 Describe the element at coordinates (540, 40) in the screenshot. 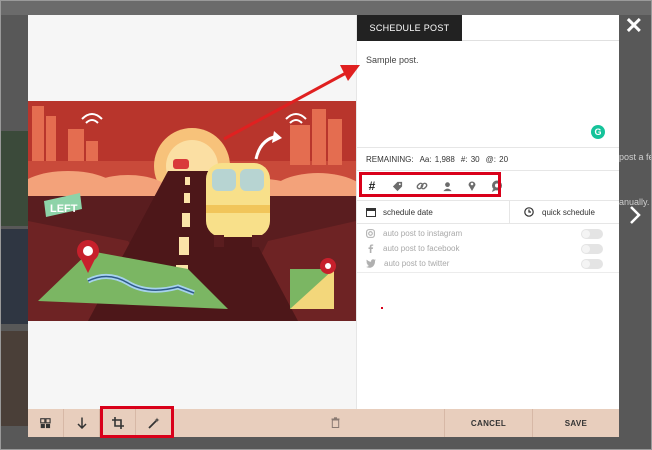

I see `tab-divider` at that location.